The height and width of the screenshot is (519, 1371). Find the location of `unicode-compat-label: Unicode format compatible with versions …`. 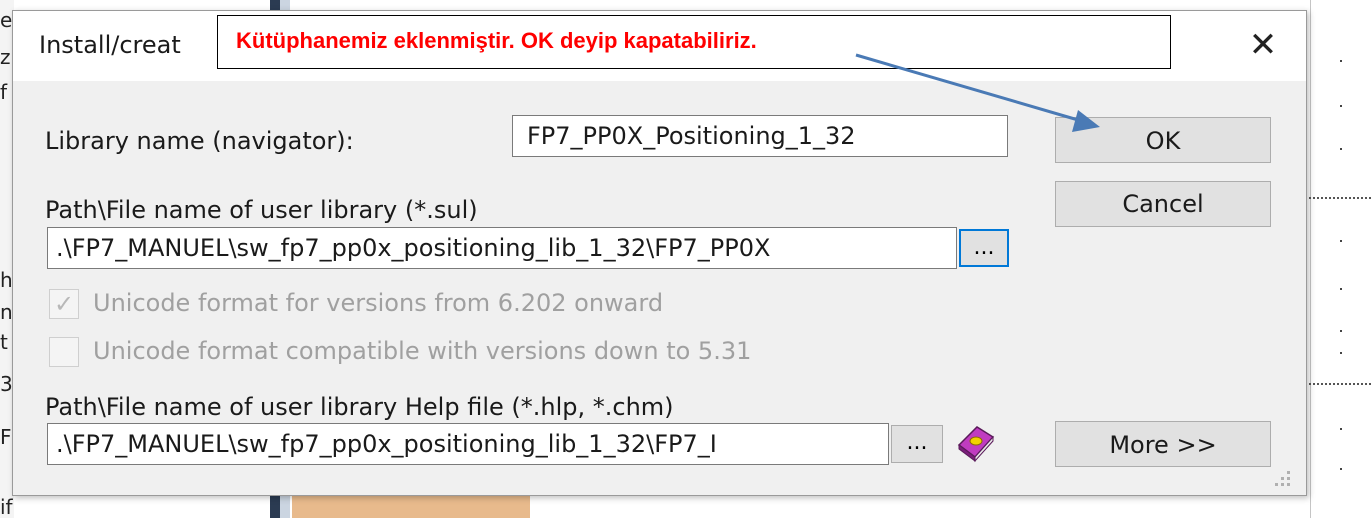

unicode-compat-label: Unicode format compatible with versions … is located at coordinates (422, 351).